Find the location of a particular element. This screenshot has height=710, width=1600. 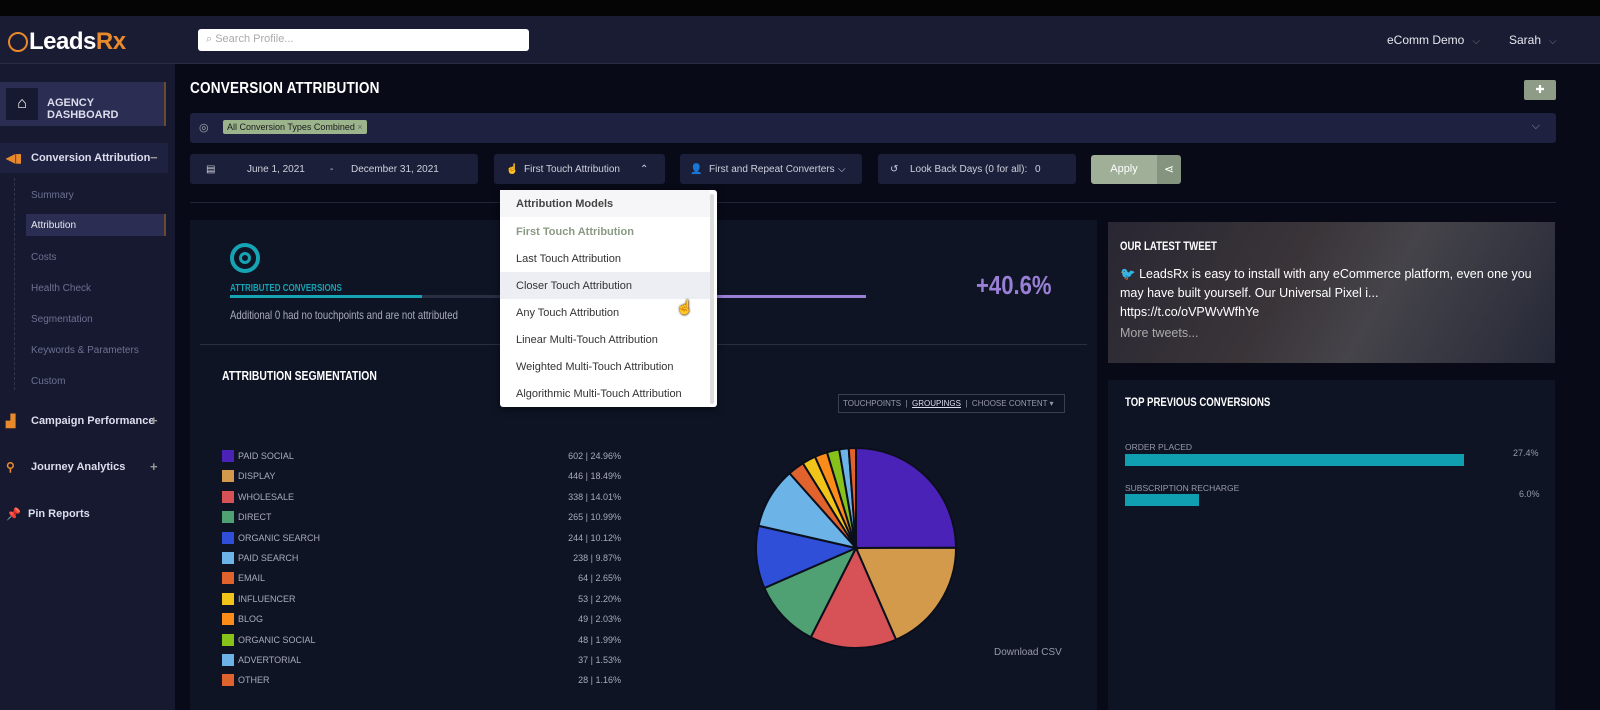

apply-button: Apply is located at coordinates (1124, 169).